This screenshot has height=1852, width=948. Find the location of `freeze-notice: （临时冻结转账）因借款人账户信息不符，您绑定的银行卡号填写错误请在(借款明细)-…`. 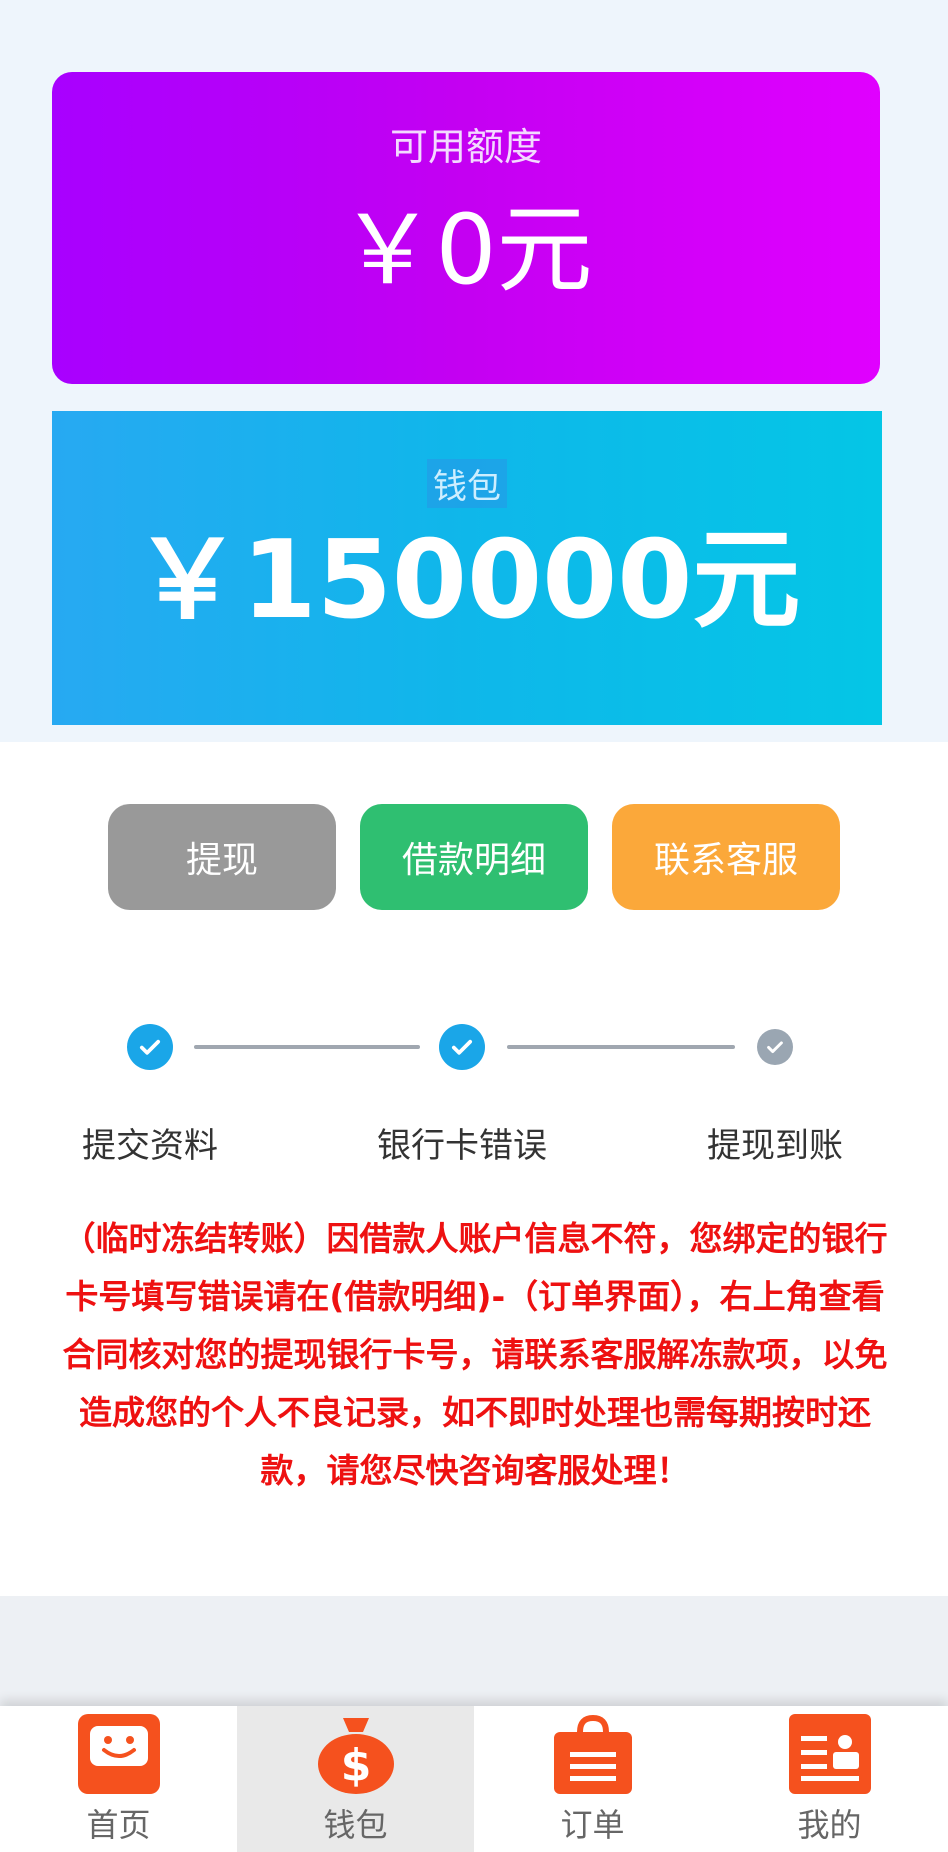

freeze-notice: （临时冻结转账）因借款人账户信息不符，您绑定的银行卡号填写错误请在(借款明细)-… is located at coordinates (475, 1354).